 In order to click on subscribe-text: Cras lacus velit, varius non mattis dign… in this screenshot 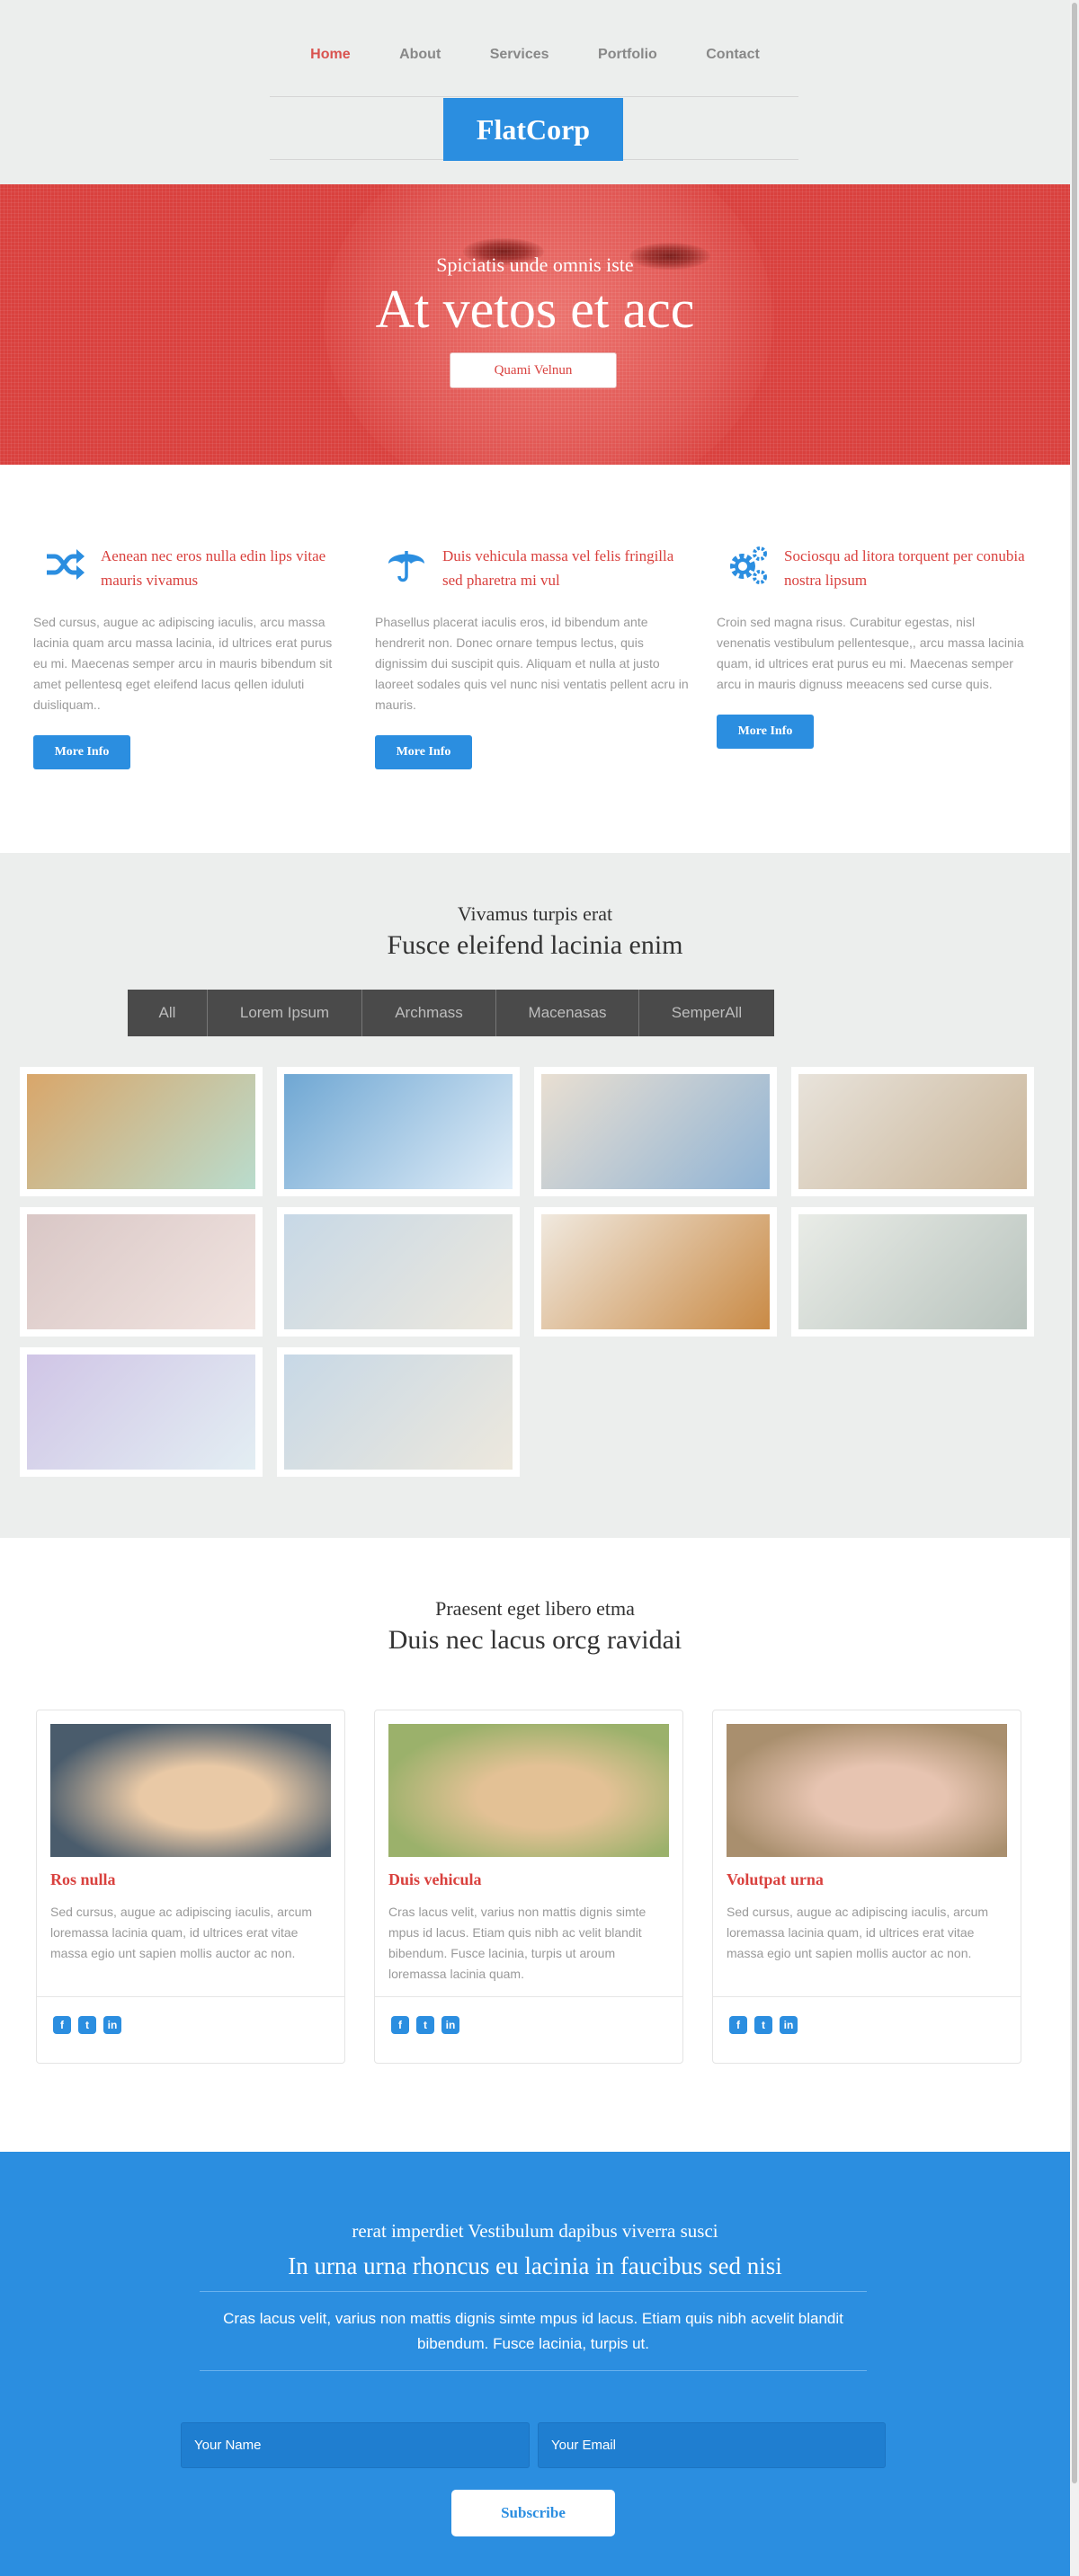, I will do `click(533, 2331)`.